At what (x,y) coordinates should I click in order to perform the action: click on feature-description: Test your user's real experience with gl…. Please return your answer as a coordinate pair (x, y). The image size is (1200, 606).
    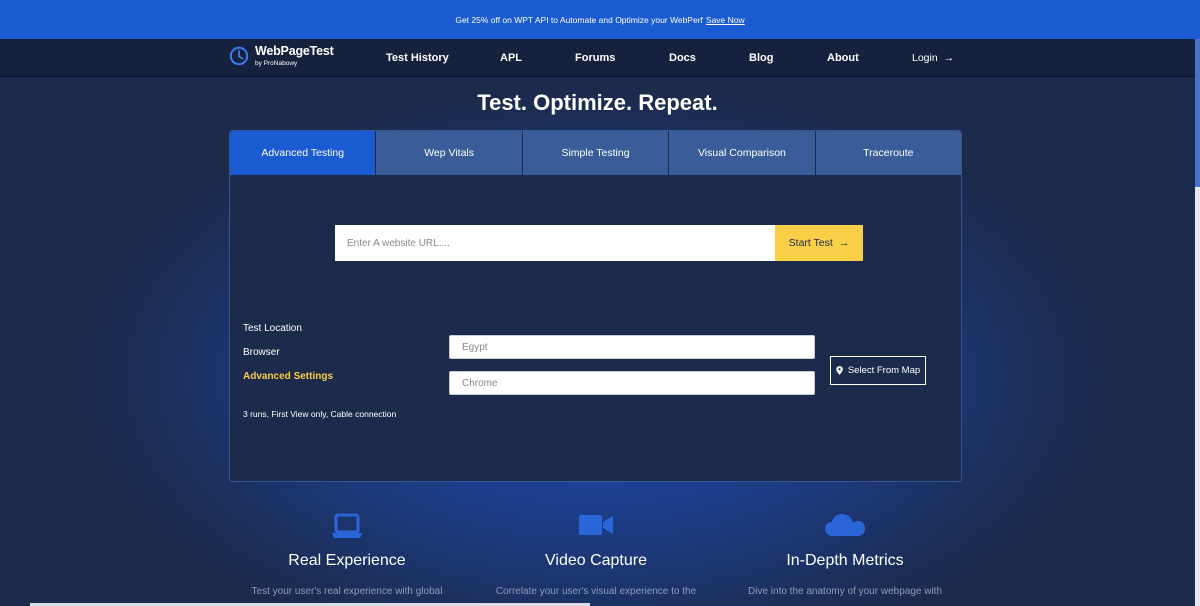
    Looking at the image, I should click on (347, 591).